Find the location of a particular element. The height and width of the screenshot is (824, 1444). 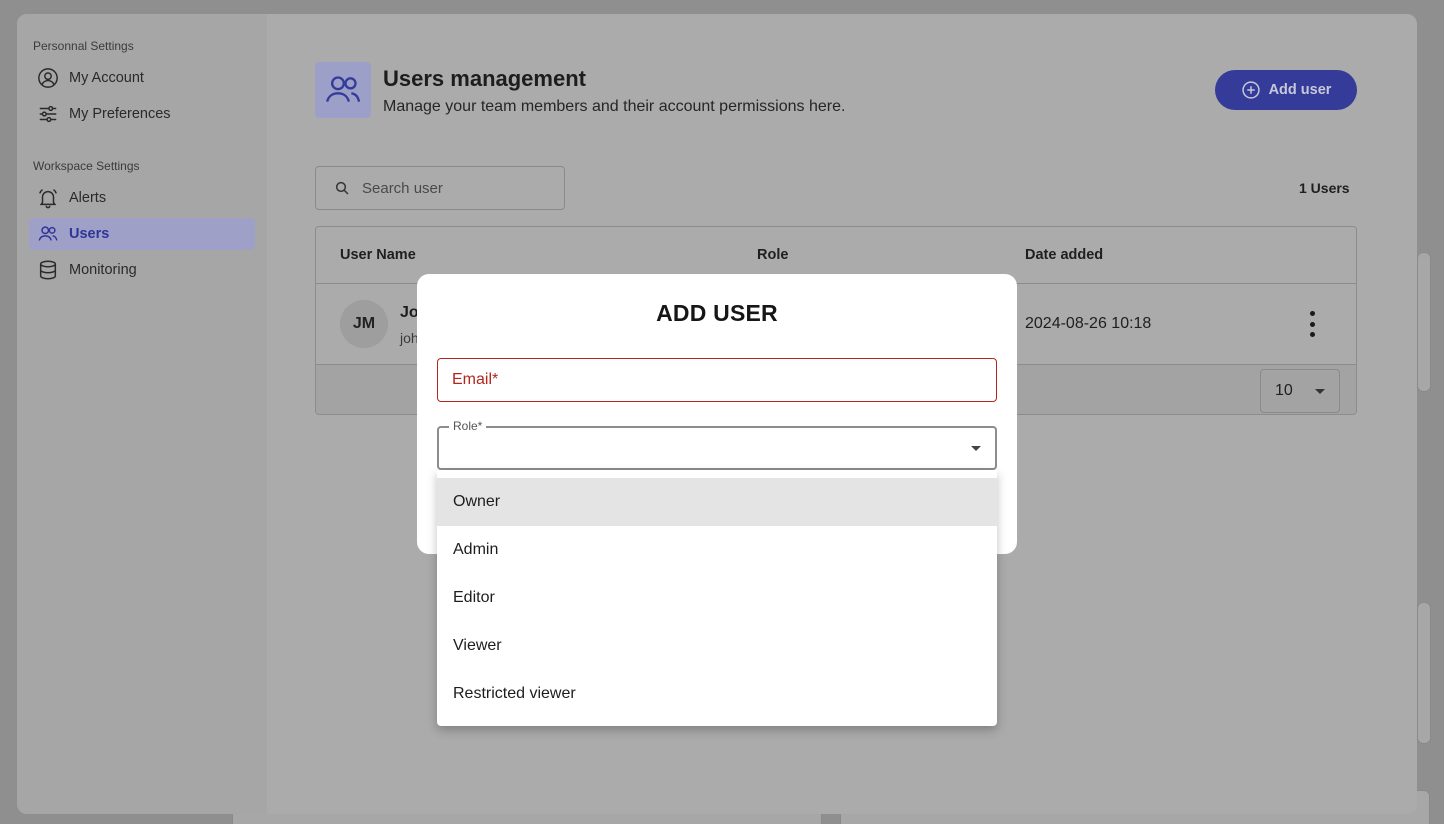

sidebar-item-label: Monitoring is located at coordinates (103, 270).